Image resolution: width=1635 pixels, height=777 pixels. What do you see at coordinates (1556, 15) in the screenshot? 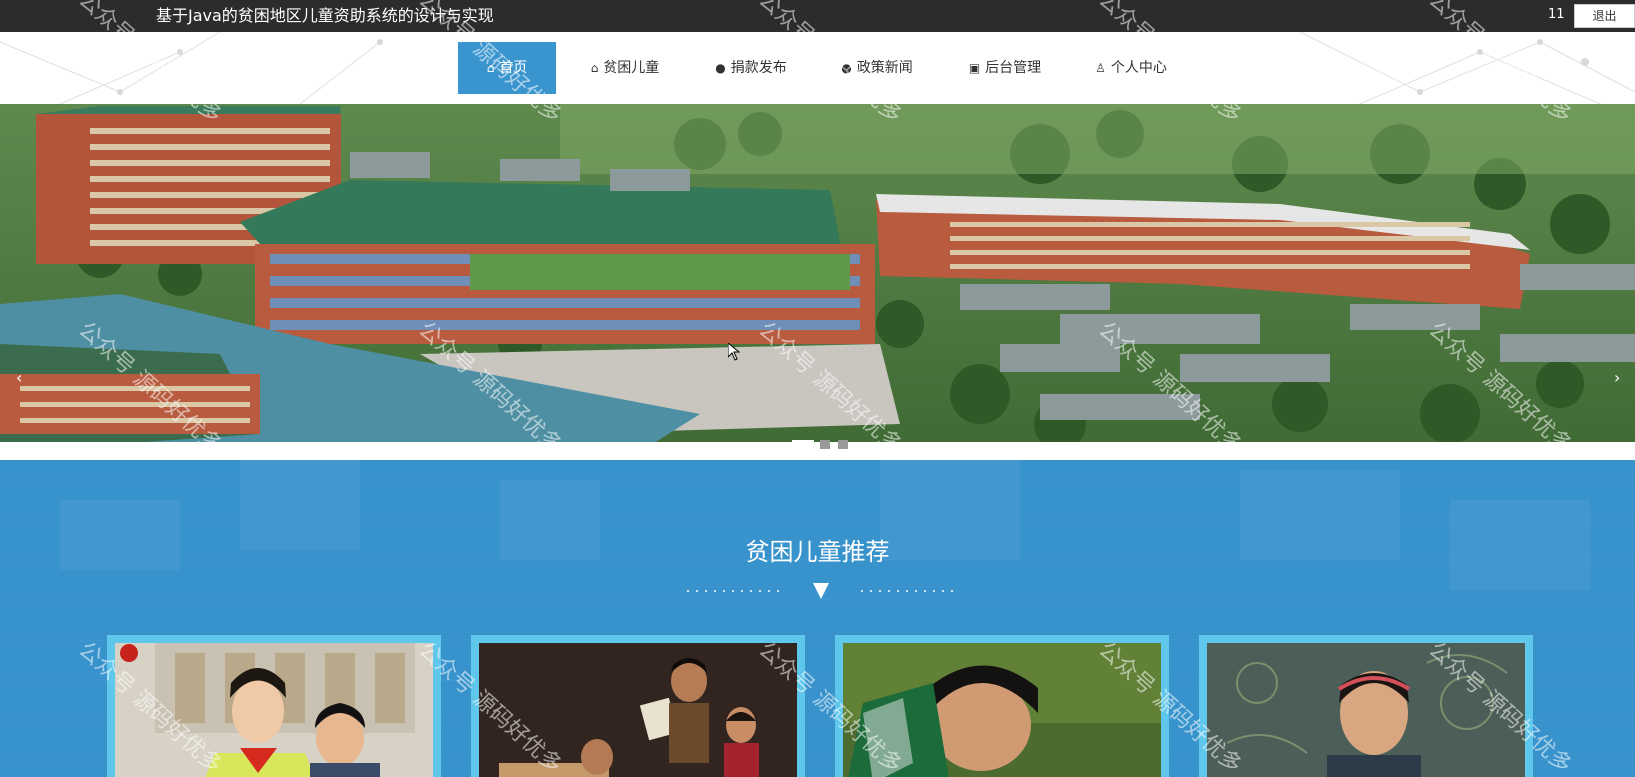
I see `username-label: 11` at bounding box center [1556, 15].